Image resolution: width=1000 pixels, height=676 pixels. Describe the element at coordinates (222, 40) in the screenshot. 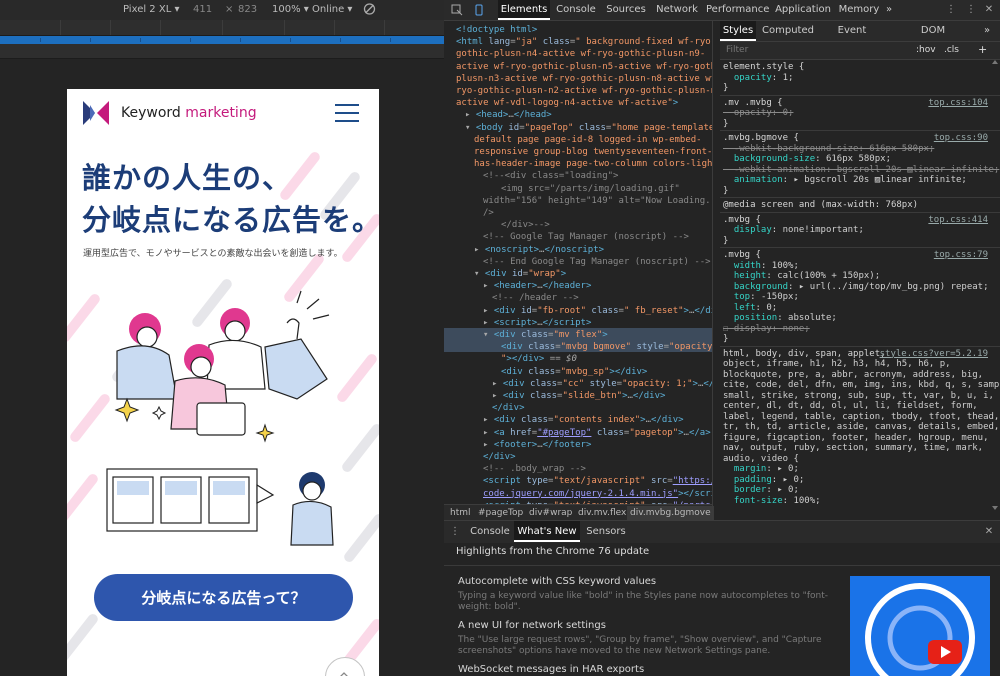

I see `media-query-bar` at that location.